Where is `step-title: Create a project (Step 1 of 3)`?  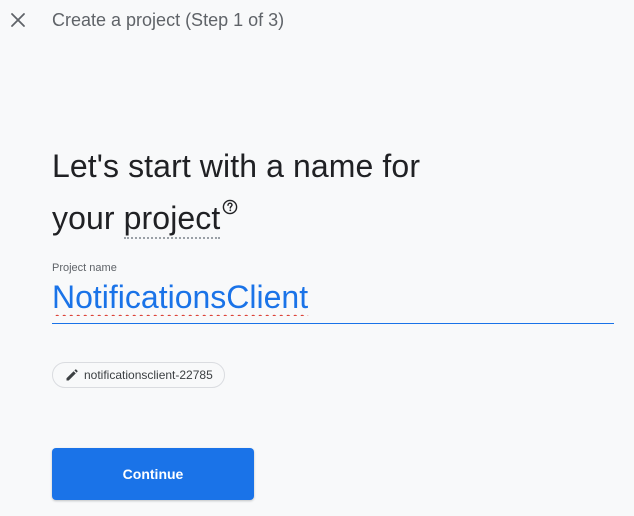
step-title: Create a project (Step 1 of 3) is located at coordinates (168, 20).